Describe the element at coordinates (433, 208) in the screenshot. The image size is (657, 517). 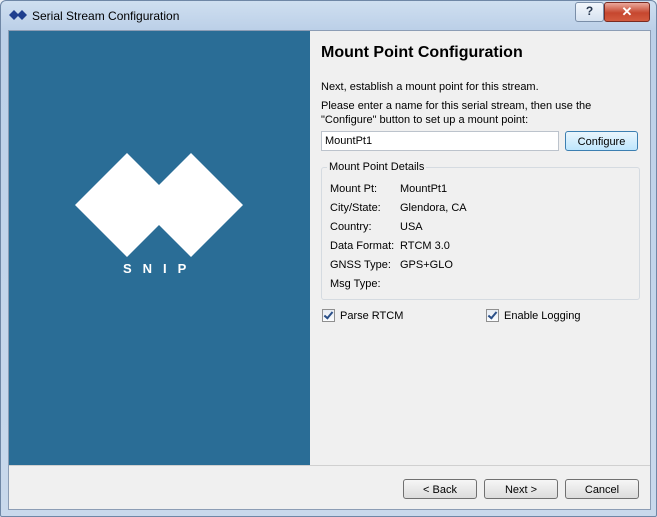
I see `detail-value: Glendora, CA` at that location.